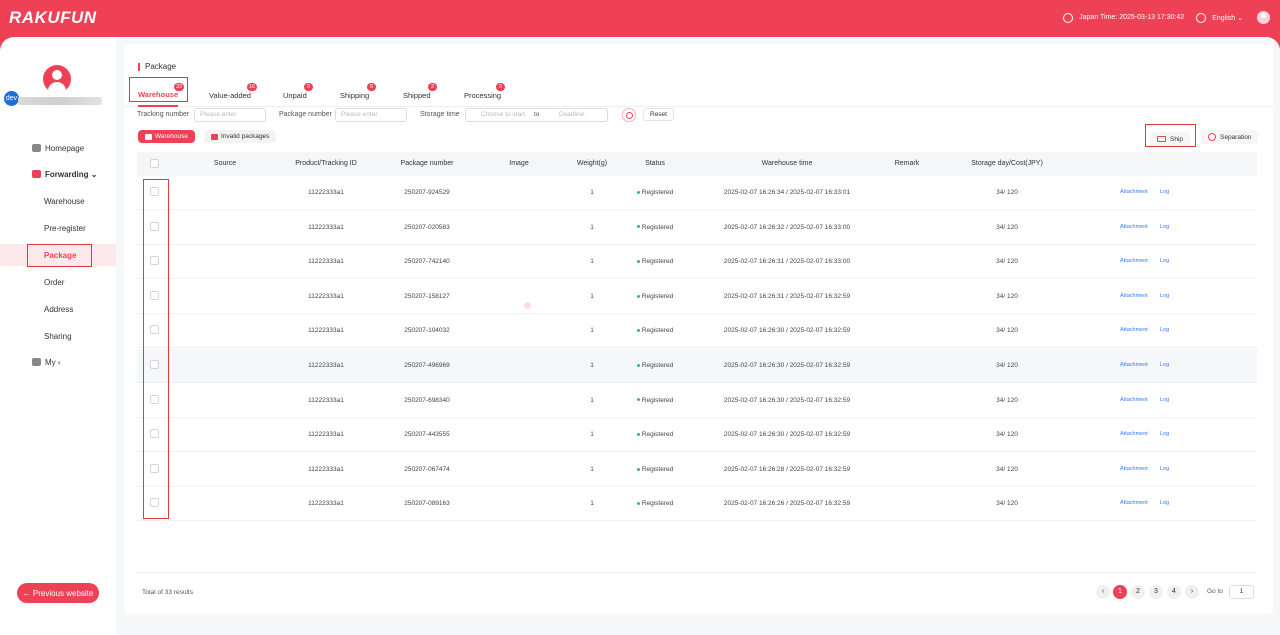 The height and width of the screenshot is (635, 1280). I want to click on tab-badge: 2, so click(432, 87).